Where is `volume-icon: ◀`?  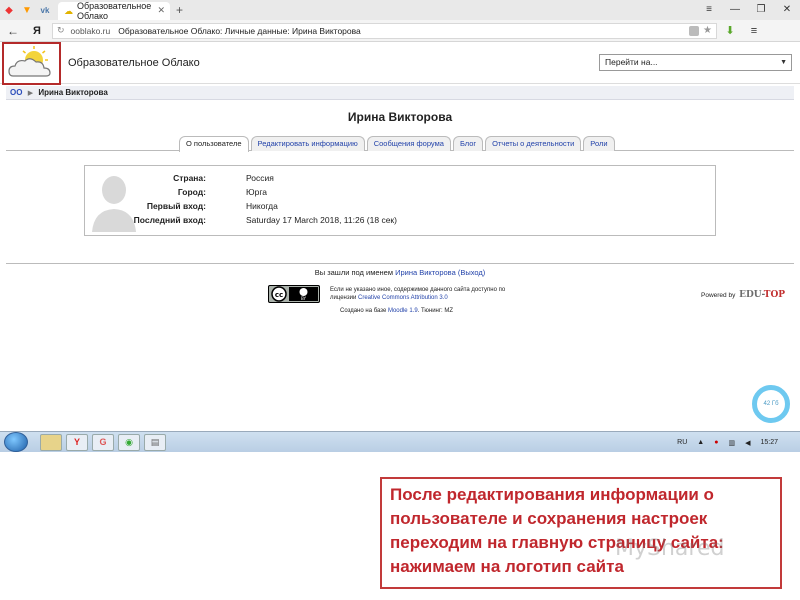
volume-icon: ◀ is located at coordinates (747, 443).